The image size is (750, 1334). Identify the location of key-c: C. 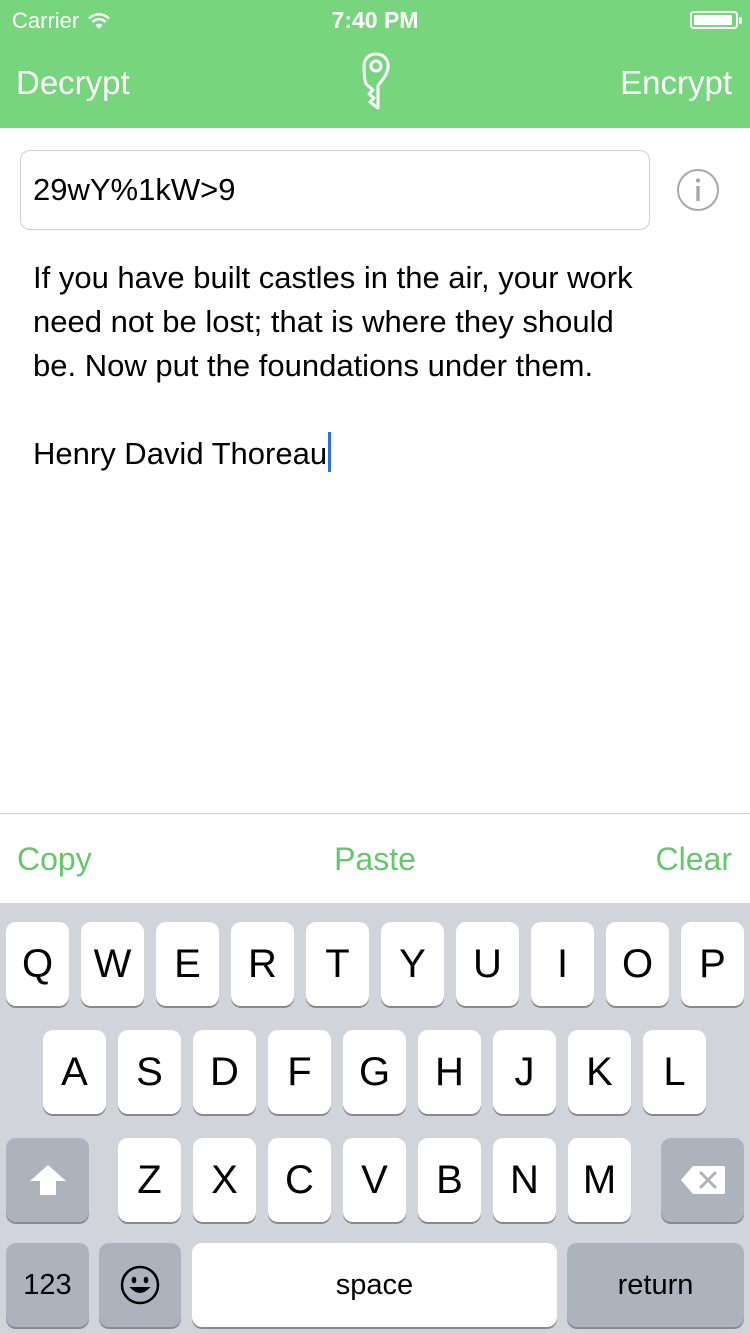
(299, 1180).